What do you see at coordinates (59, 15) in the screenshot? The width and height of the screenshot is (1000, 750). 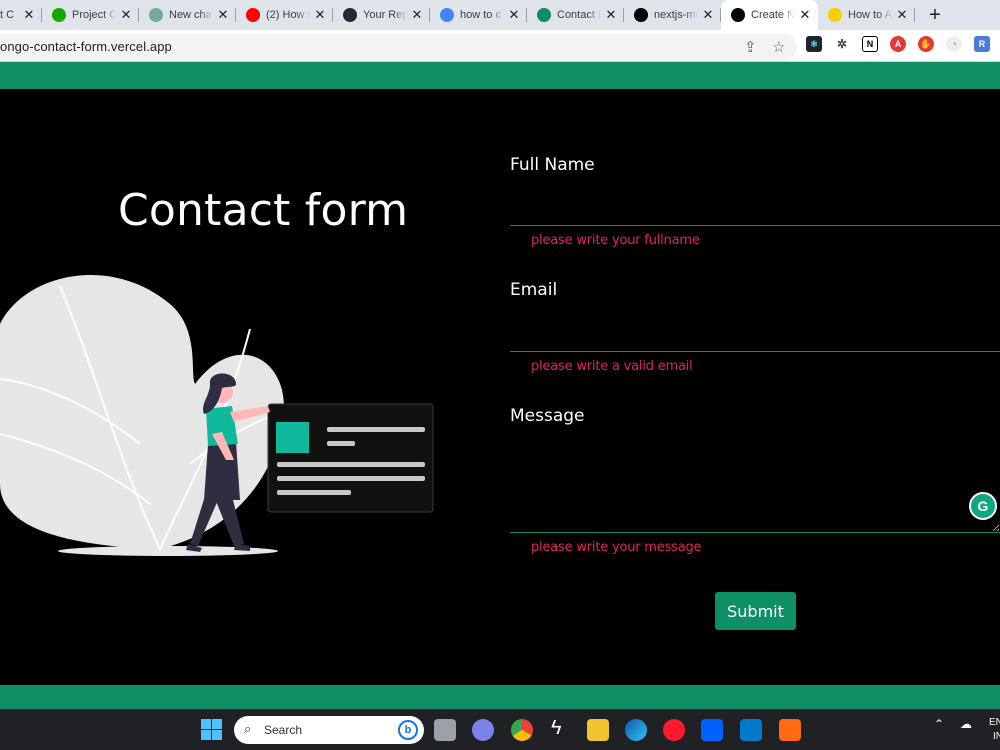 I see `upwork-icon` at bounding box center [59, 15].